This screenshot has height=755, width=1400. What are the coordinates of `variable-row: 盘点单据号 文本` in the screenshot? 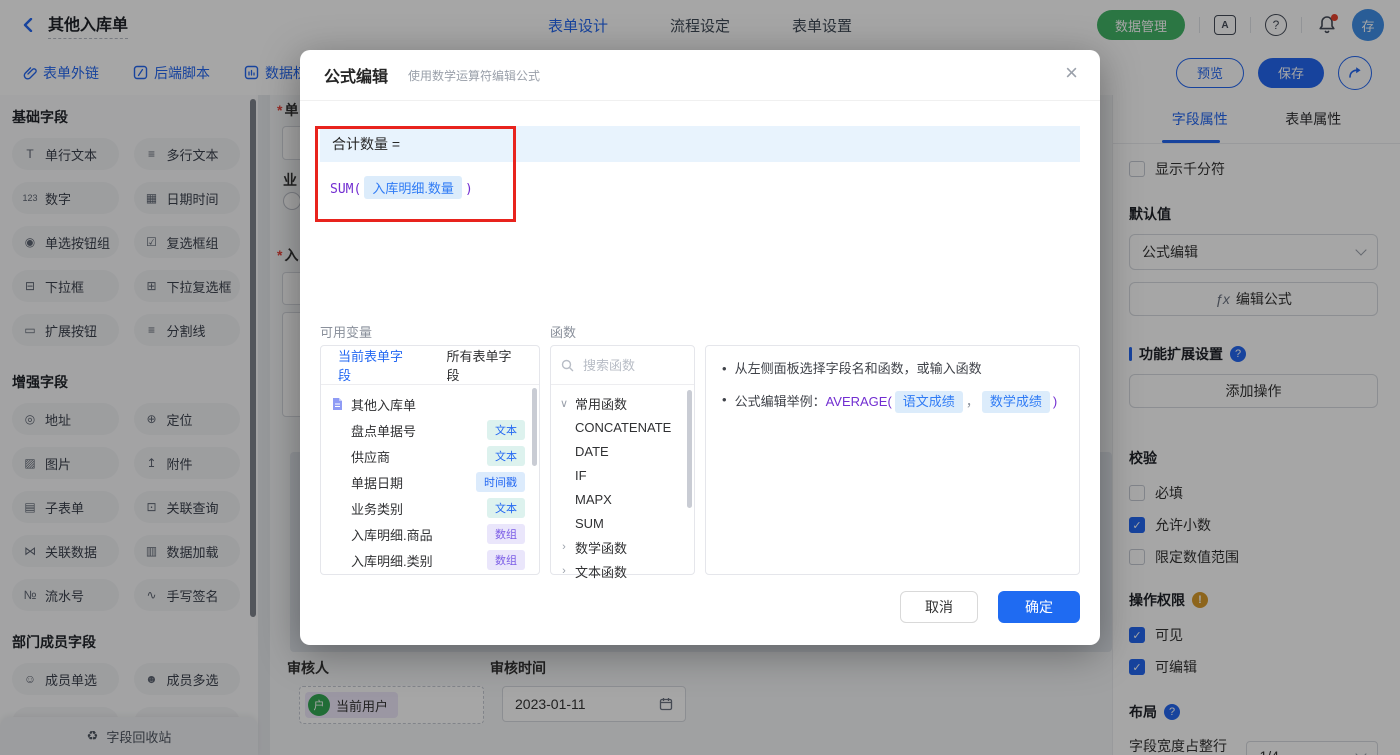 It's located at (430, 430).